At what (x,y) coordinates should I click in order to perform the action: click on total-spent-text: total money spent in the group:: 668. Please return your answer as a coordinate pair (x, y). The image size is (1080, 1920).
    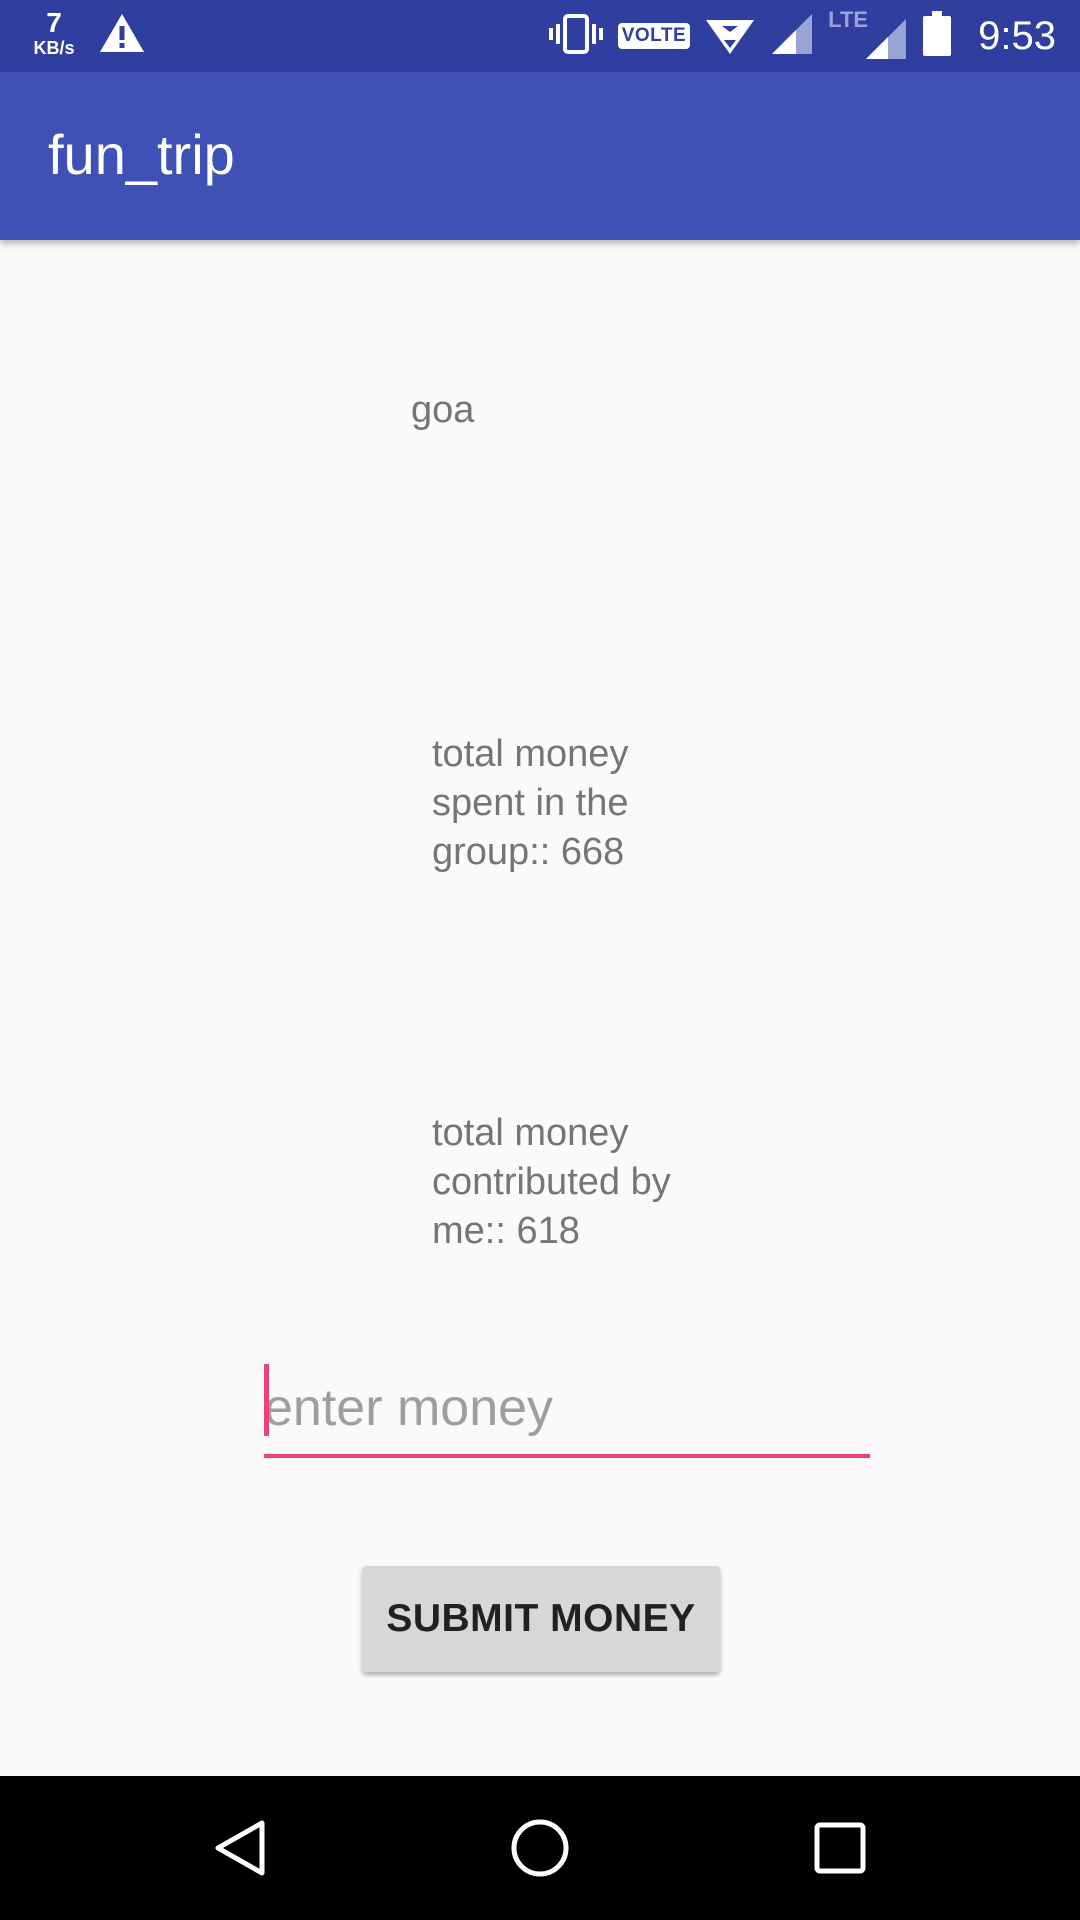
    Looking at the image, I should click on (530, 803).